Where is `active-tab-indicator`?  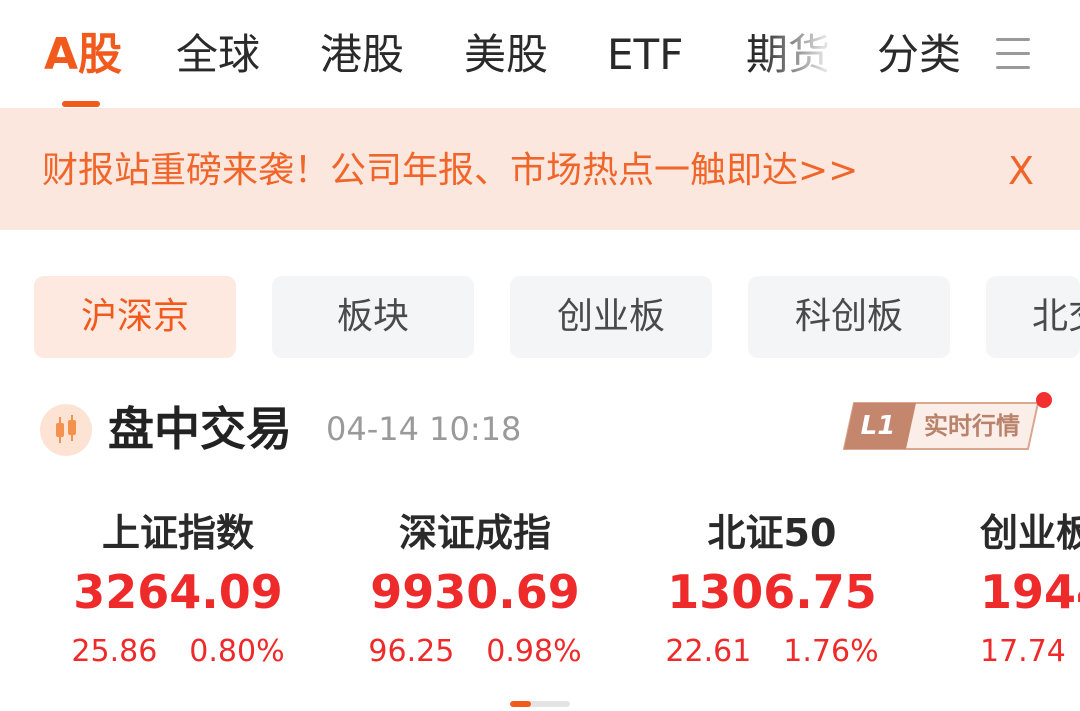 active-tab-indicator is located at coordinates (81, 104).